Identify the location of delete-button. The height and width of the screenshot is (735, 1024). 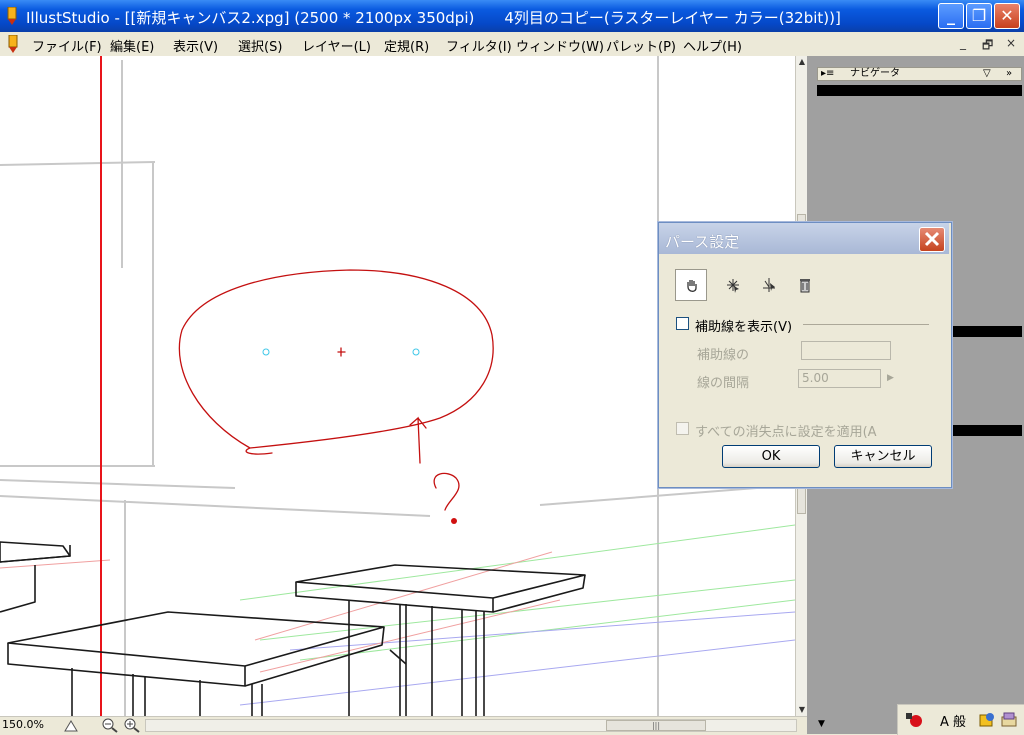
(805, 285).